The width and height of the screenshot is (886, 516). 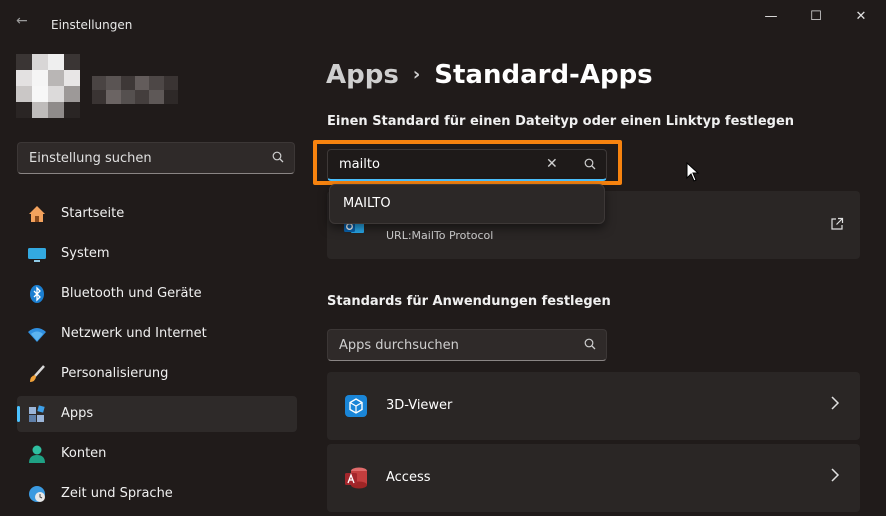 I want to click on protocol-subtitle: URL:MailTo Protocol, so click(x=440, y=235).